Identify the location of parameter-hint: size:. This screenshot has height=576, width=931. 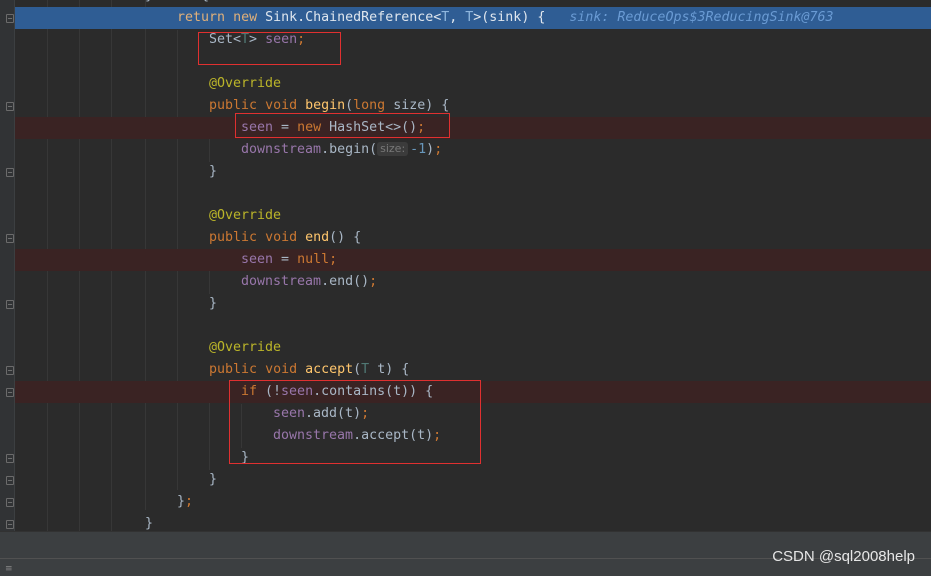
(393, 149).